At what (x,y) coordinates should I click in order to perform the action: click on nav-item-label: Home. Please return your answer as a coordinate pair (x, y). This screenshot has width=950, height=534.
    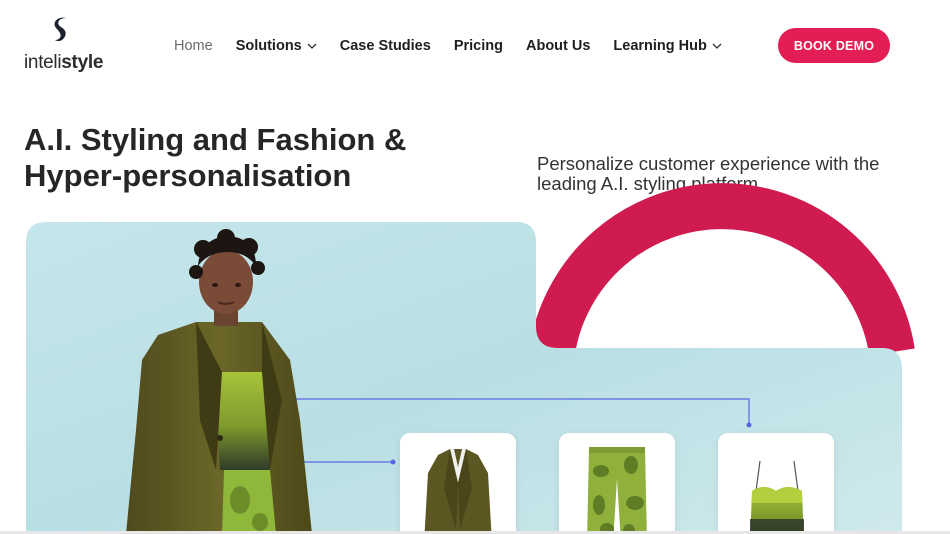
    Looking at the image, I should click on (193, 46).